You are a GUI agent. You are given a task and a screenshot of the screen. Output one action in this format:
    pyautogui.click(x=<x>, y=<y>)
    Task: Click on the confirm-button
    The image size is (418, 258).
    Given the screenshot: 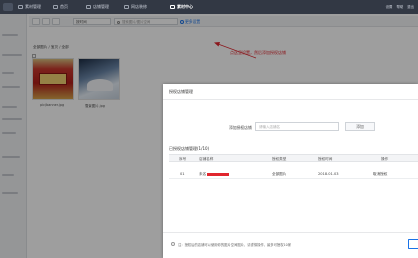 What is the action you would take?
    pyautogui.click(x=413, y=244)
    